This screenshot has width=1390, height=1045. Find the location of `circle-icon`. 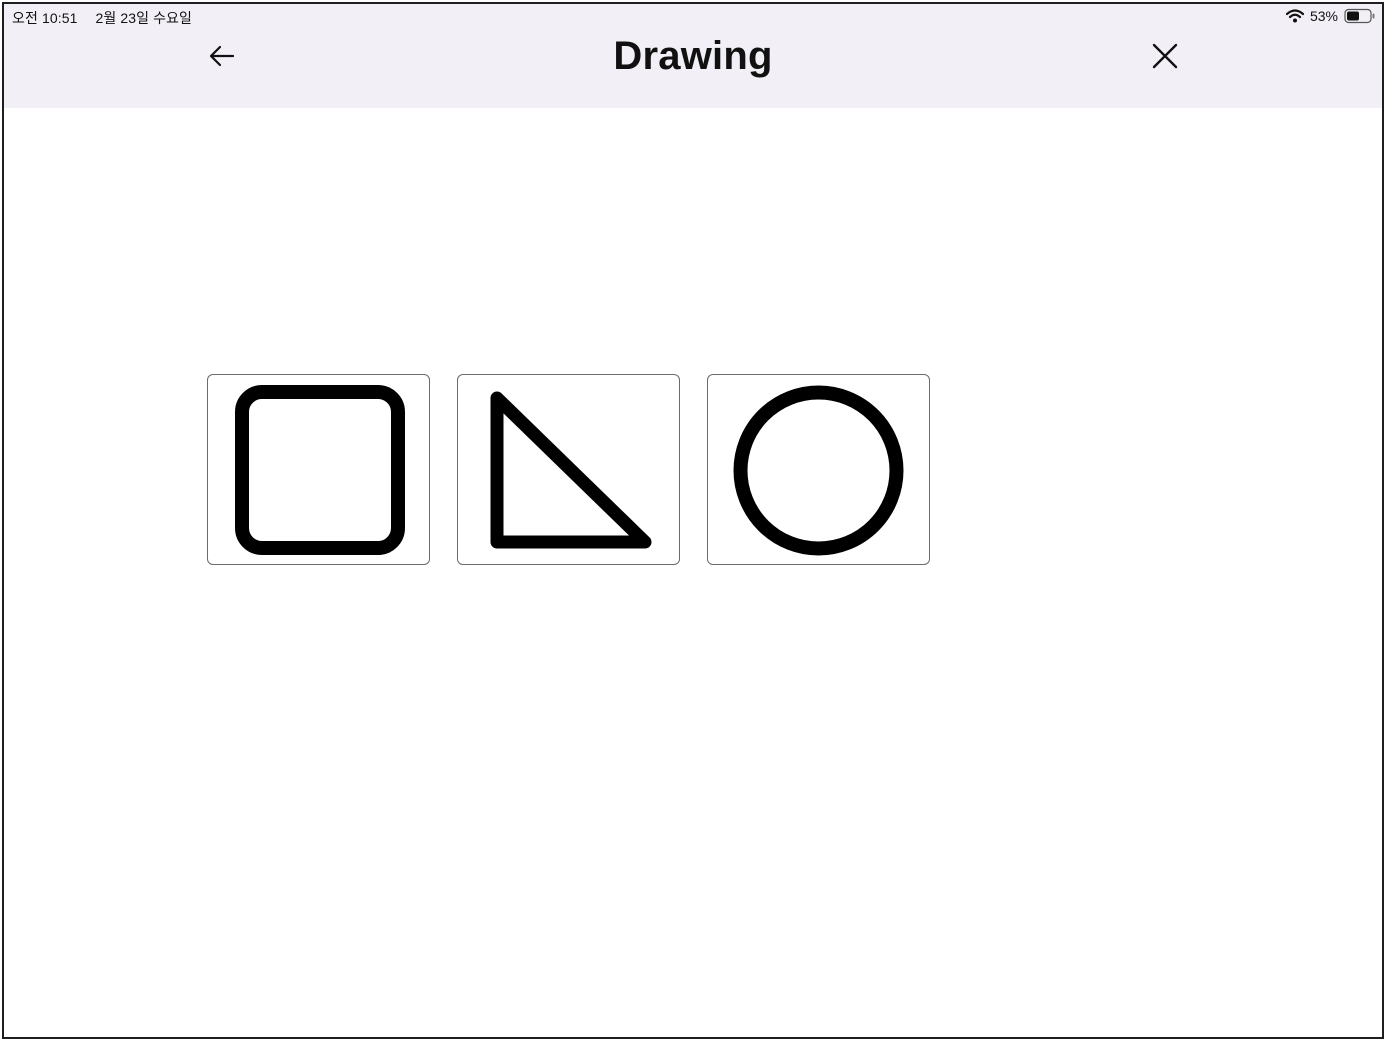

circle-icon is located at coordinates (818, 470).